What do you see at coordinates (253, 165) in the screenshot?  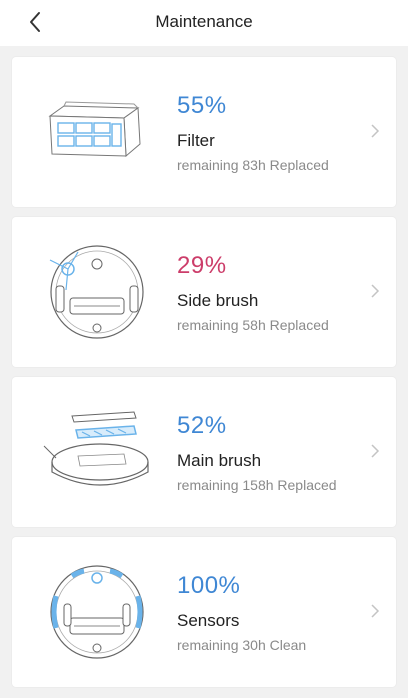 I see `filter-status: remaining 83h Replaced` at bounding box center [253, 165].